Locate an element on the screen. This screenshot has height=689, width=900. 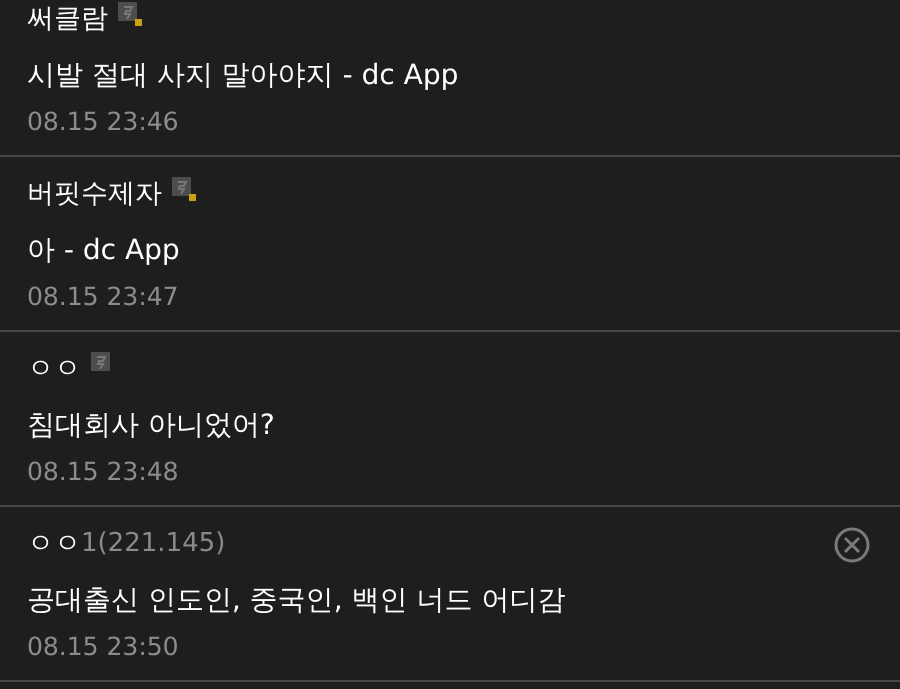
comment-text: 시발 절대 사지 말아야지 - dc App is located at coordinates (243, 75).